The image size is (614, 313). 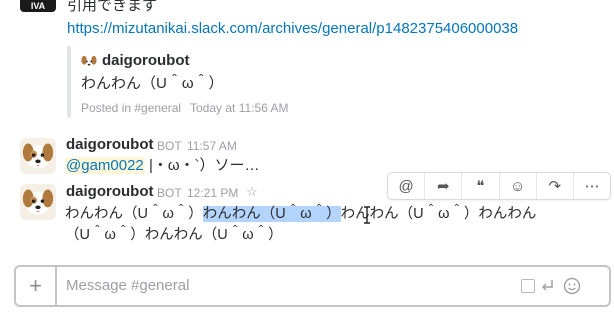 What do you see at coordinates (407, 186) in the screenshot?
I see `at-icon: @` at bounding box center [407, 186].